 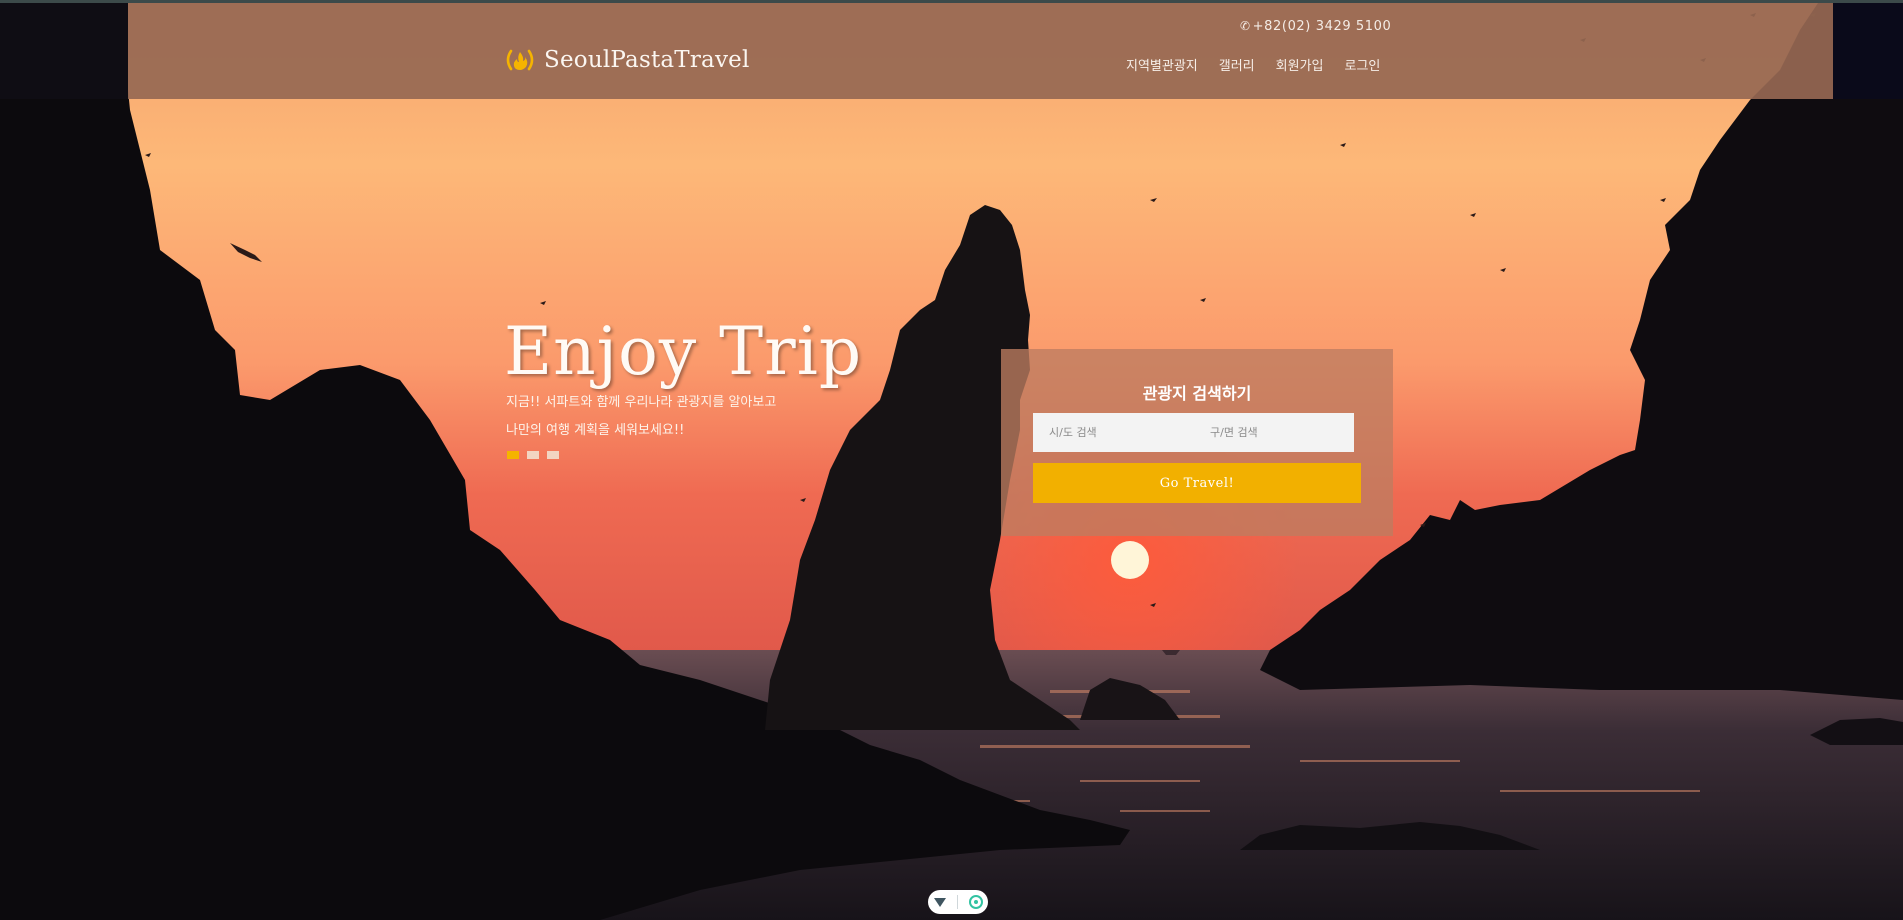 I want to click on widget-divider, so click(x=957, y=902).